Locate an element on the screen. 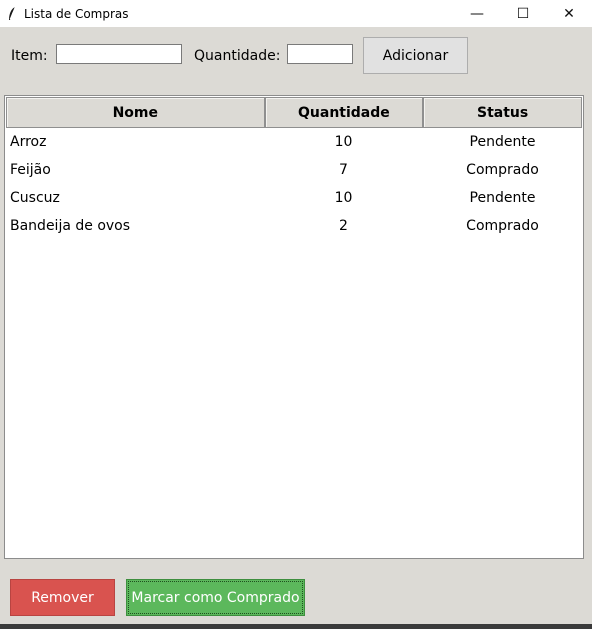 Image resolution: width=592 pixels, height=629 pixels. action-bar: Remover Marcar como Comprado is located at coordinates (296, 596).